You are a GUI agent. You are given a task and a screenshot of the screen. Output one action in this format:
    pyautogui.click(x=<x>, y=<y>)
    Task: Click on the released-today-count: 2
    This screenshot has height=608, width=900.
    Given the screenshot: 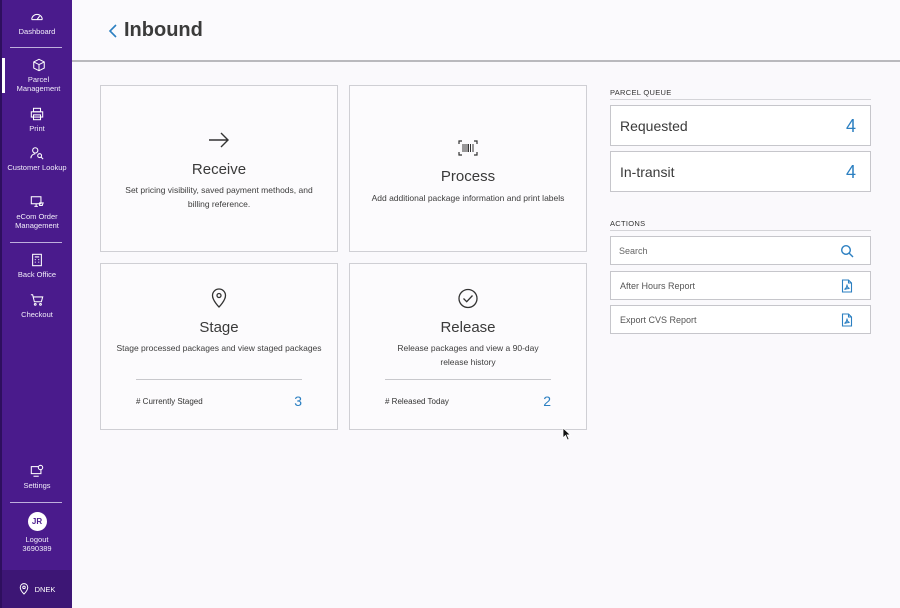 What is the action you would take?
    pyautogui.click(x=547, y=401)
    